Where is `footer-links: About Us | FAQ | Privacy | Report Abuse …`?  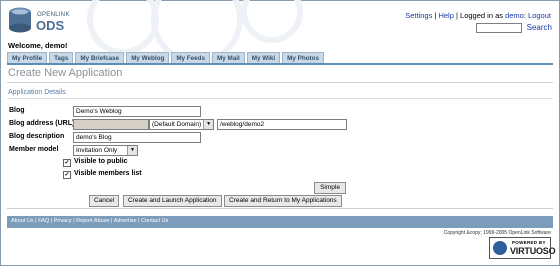 footer-links: About Us | FAQ | Privacy | Report Abuse … is located at coordinates (90, 221).